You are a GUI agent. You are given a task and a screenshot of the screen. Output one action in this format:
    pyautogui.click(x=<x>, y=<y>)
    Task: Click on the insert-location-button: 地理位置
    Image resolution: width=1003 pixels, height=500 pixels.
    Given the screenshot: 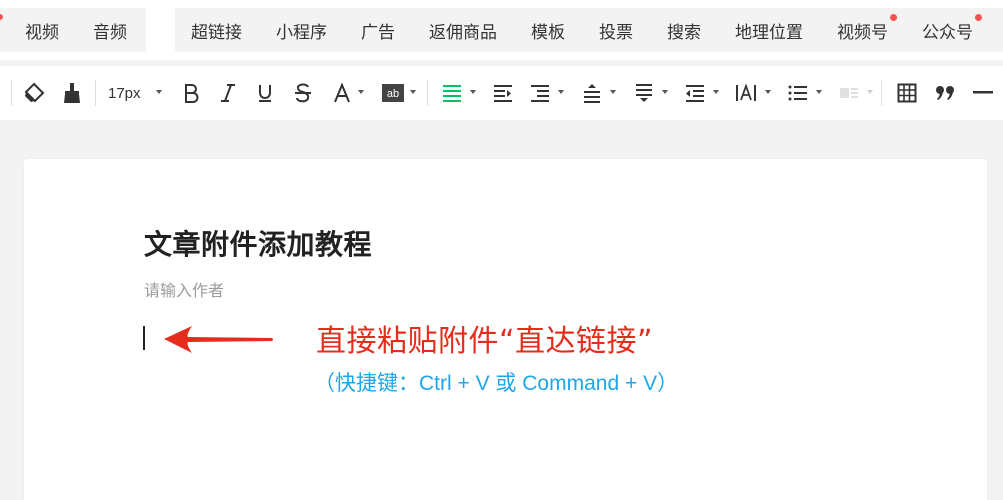 What is the action you would take?
    pyautogui.click(x=769, y=30)
    